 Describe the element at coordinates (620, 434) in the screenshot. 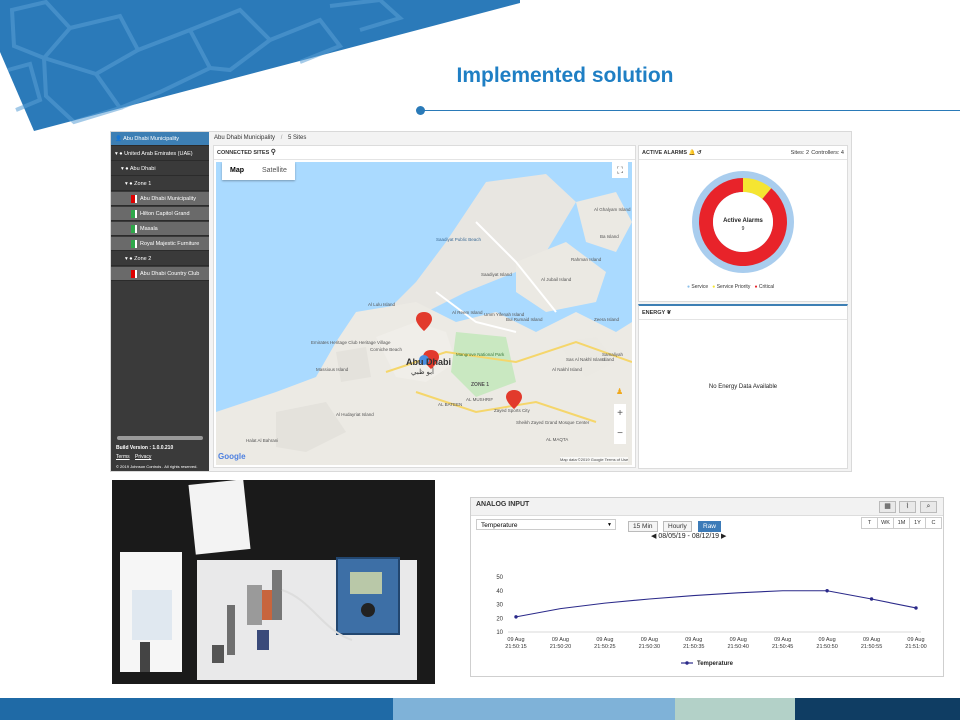

I see `zoom-out-button: −` at that location.